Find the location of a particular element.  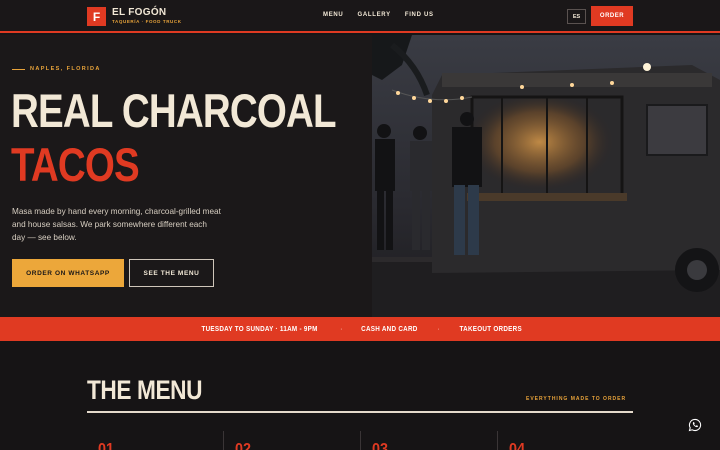

nav-link-find-us: FIND US is located at coordinates (419, 15).